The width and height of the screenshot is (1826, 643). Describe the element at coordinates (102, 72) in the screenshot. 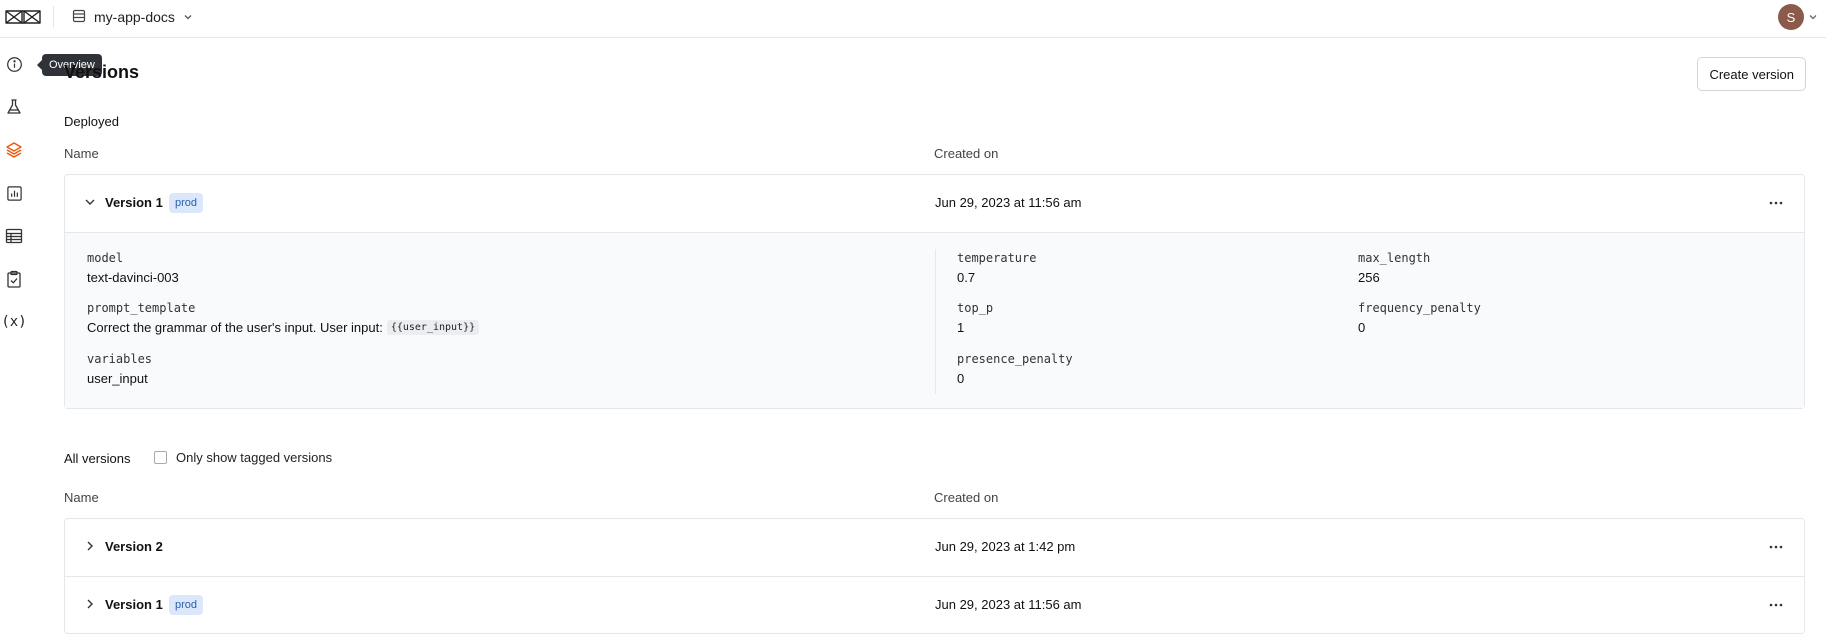

I see `page-title: Versions` at that location.